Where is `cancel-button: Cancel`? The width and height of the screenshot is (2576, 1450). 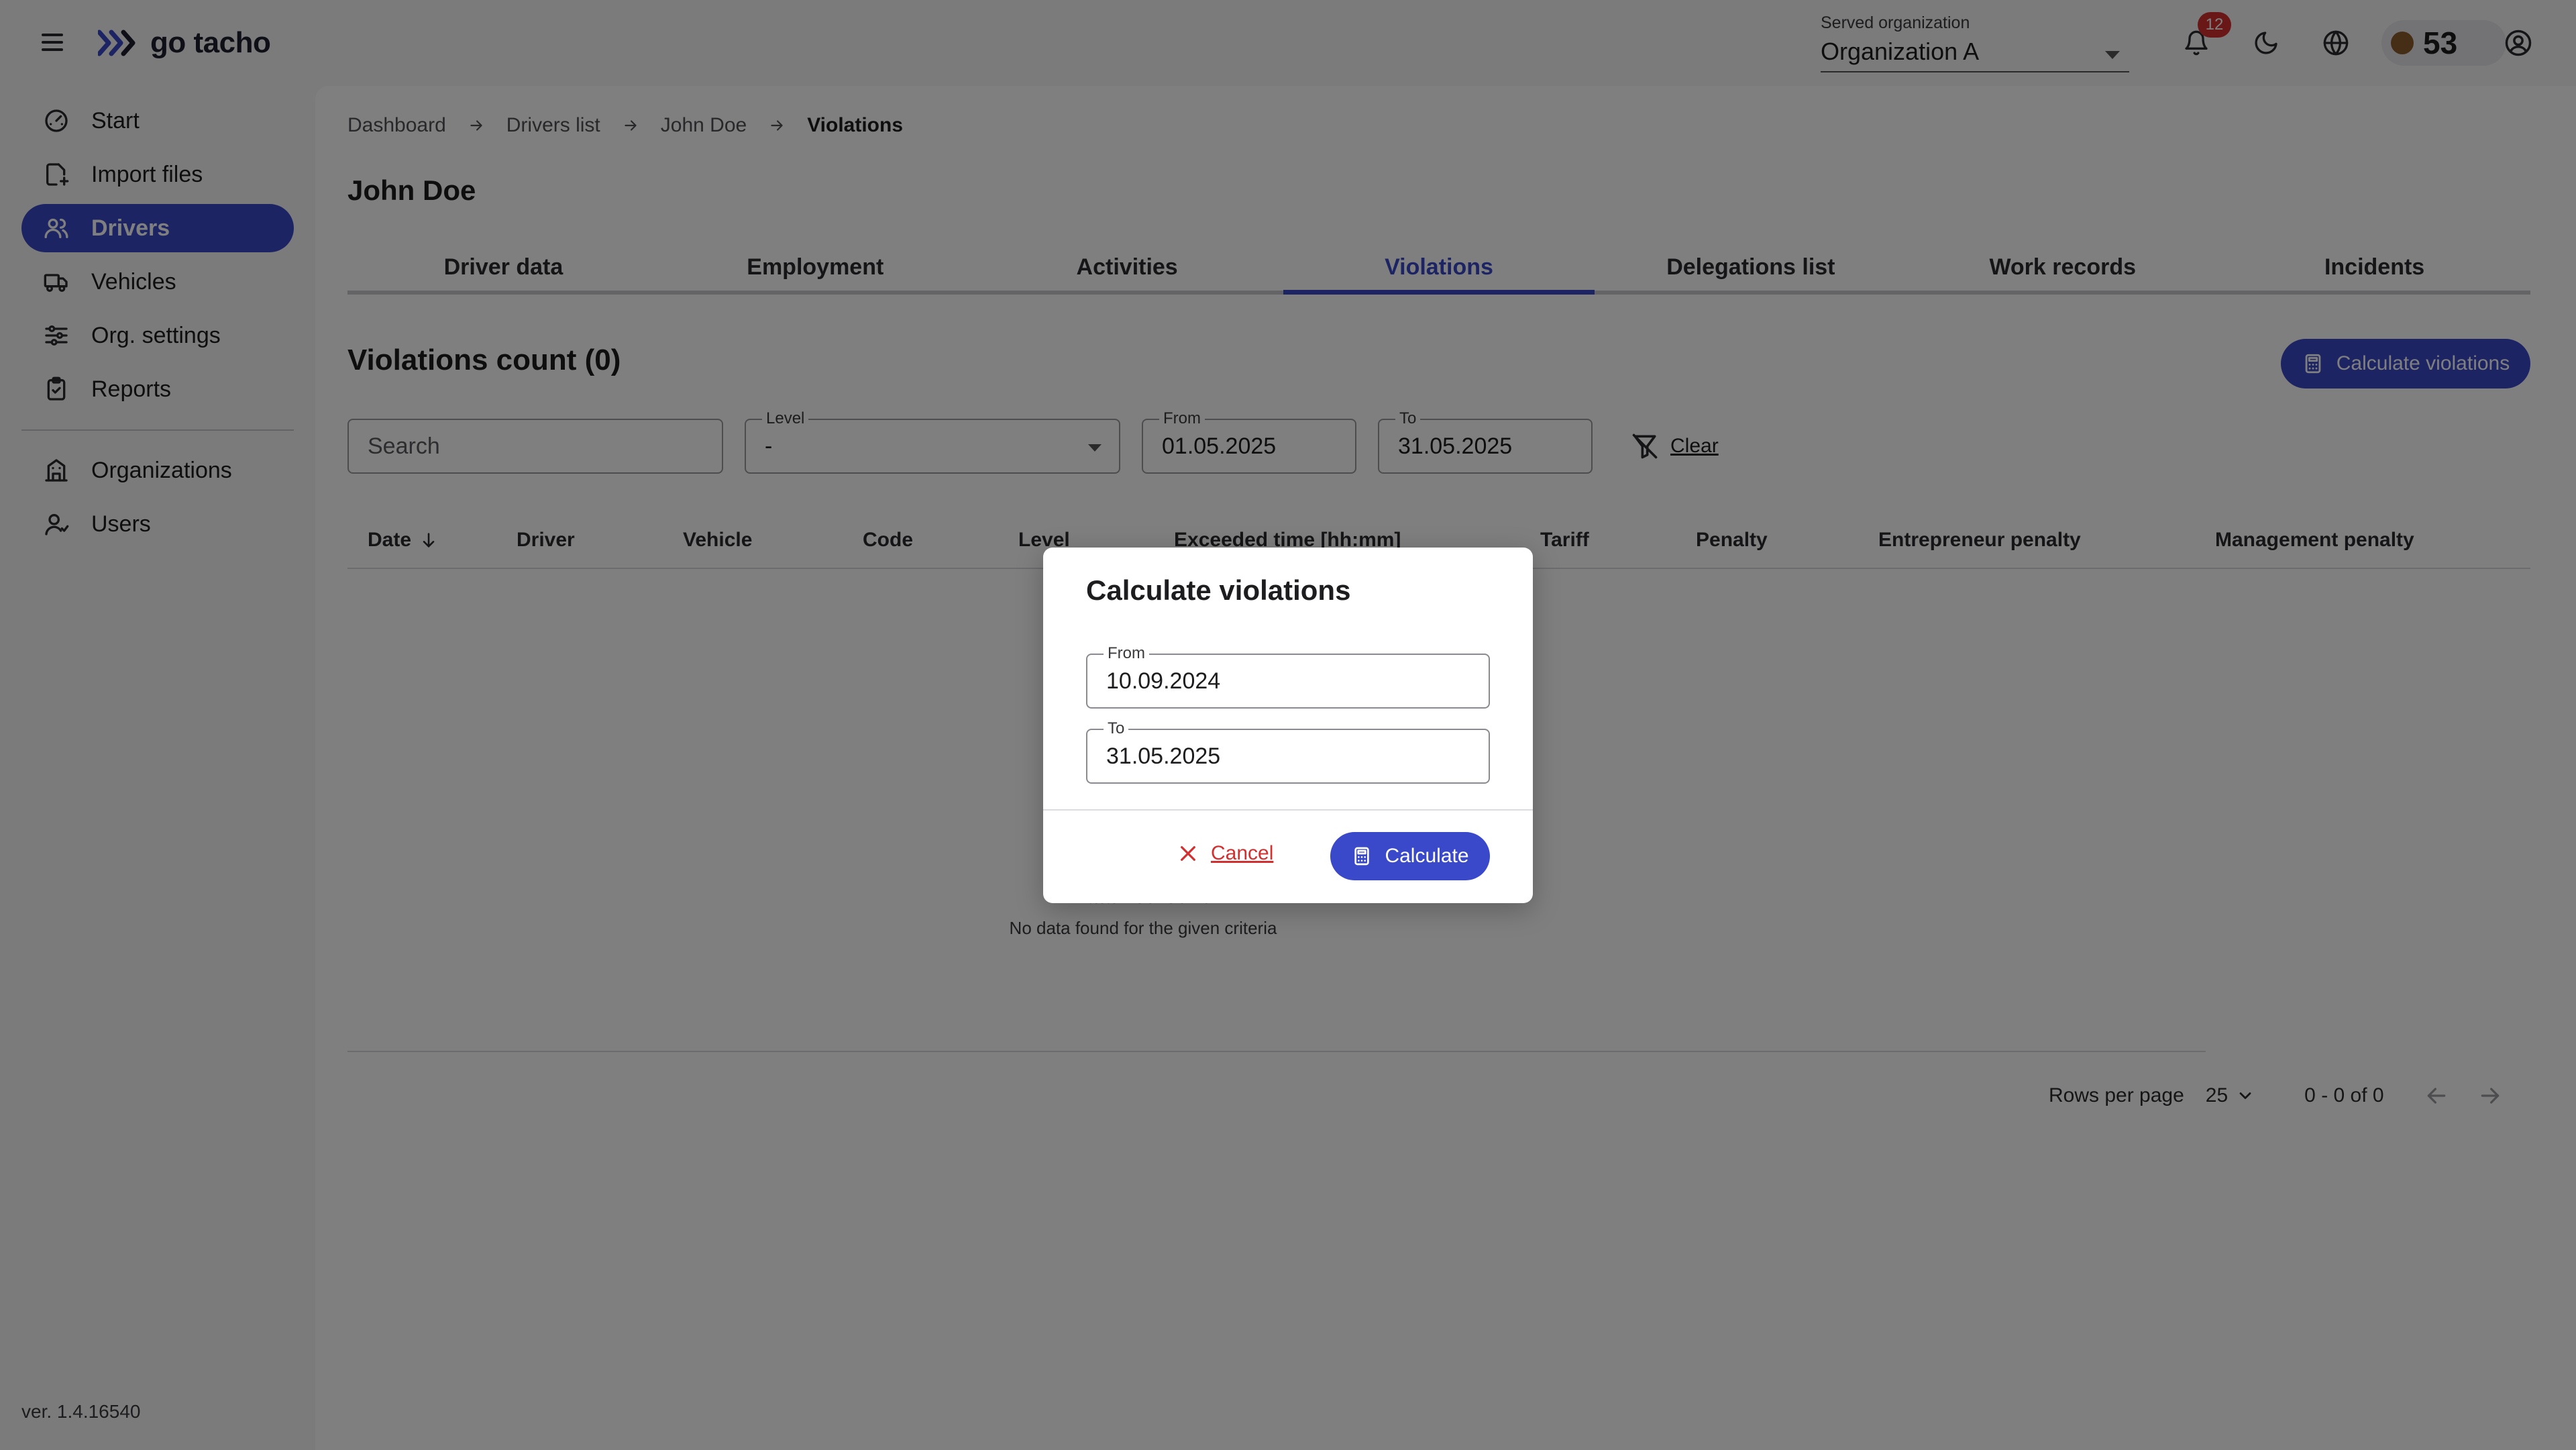
cancel-button: Cancel is located at coordinates (1225, 853).